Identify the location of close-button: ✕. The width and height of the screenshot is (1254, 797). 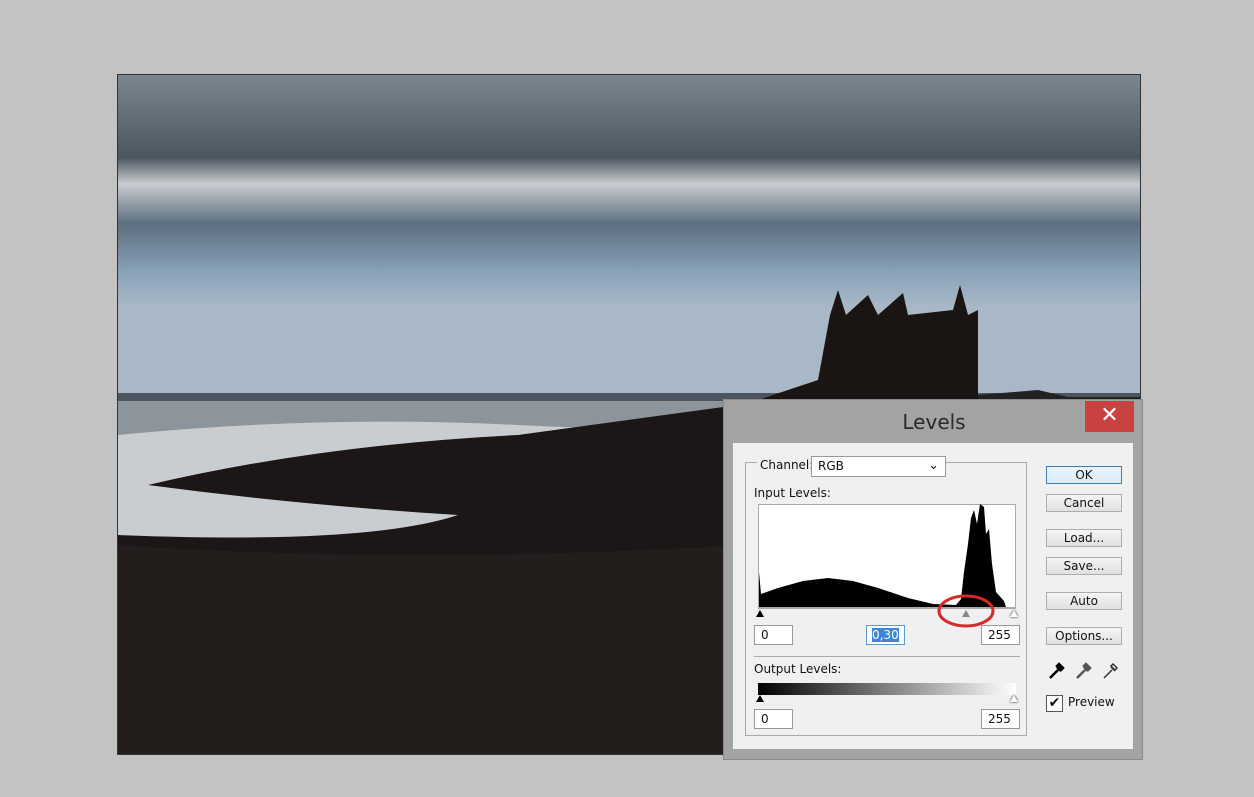
(1109, 416).